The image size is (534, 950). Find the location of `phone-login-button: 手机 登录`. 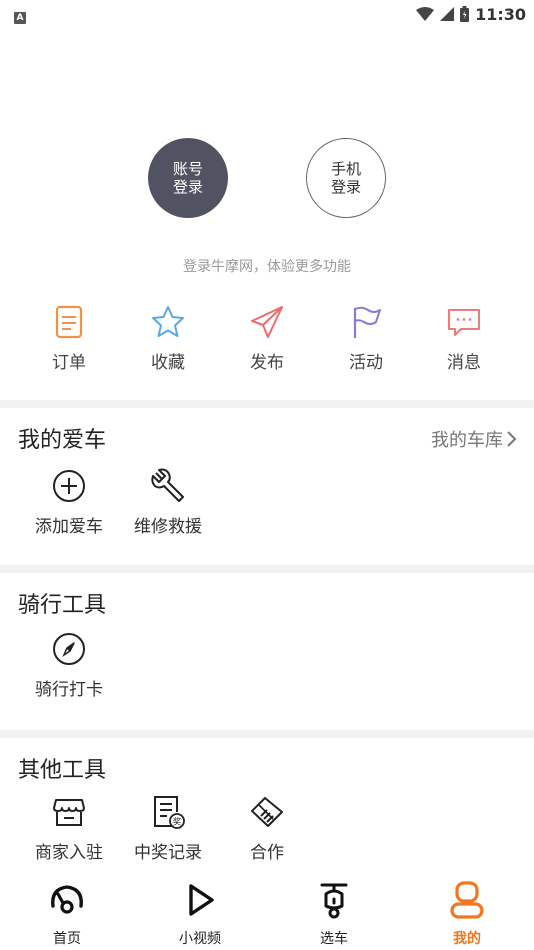

phone-login-button: 手机 登录 is located at coordinates (346, 178).